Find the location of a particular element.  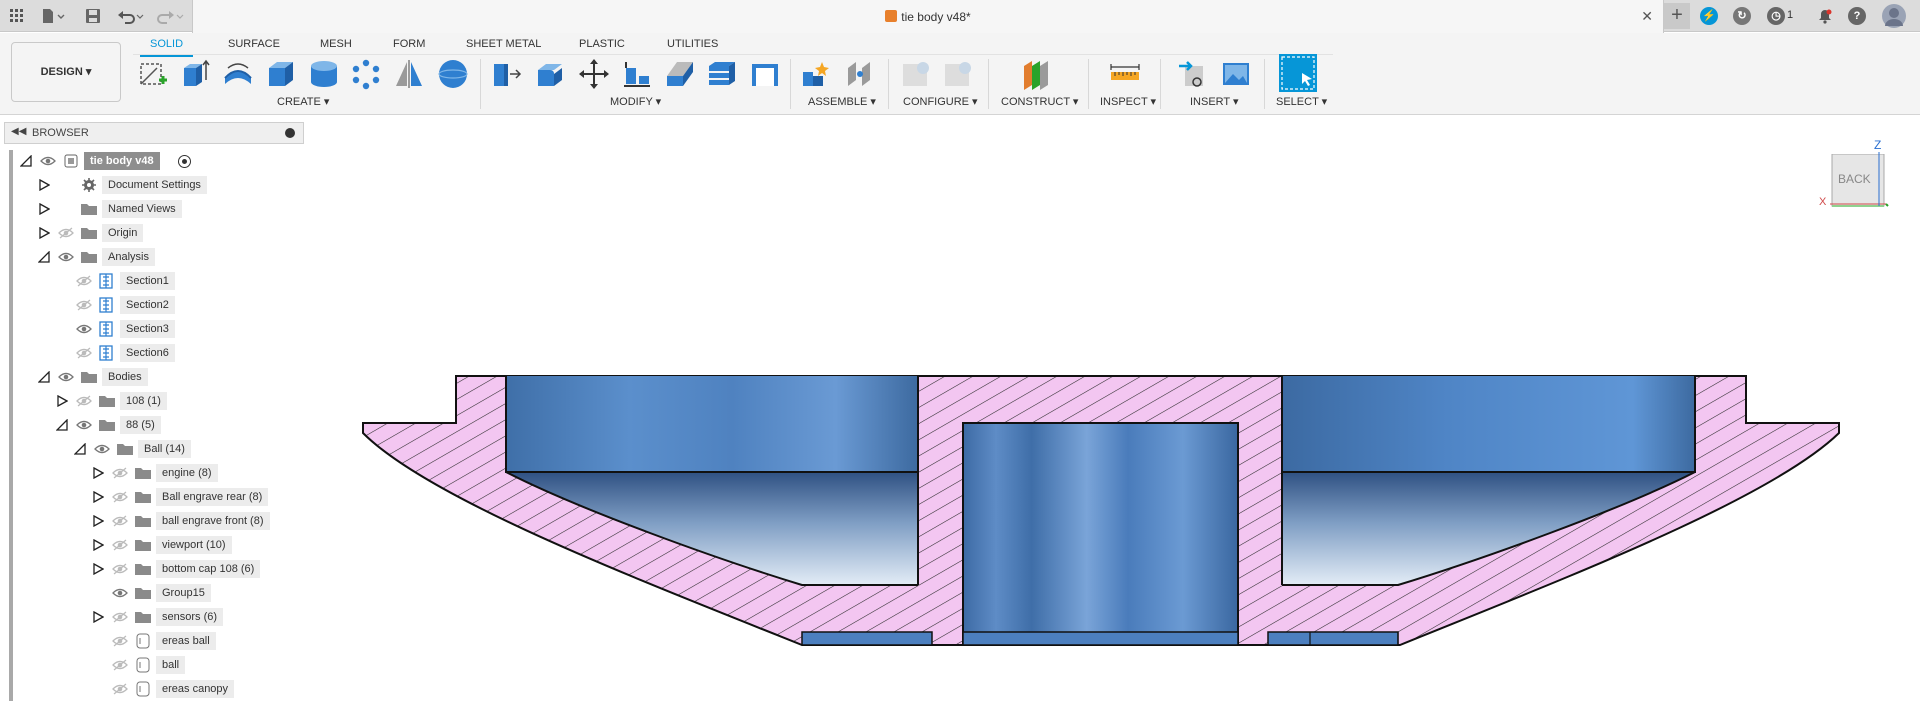

tab-utilities: UTILITIES is located at coordinates (692, 44).